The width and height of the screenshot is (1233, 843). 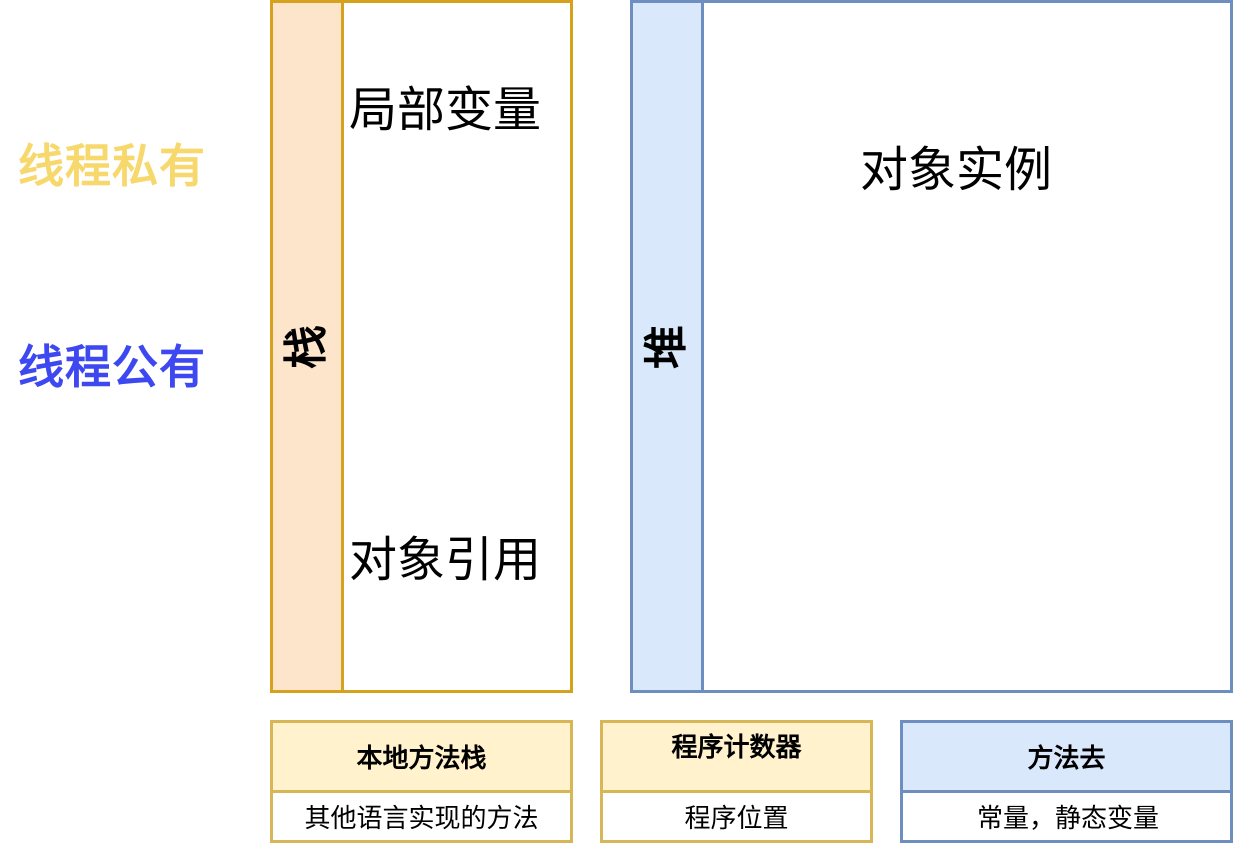 I want to click on stack-label-text: 栈, so click(x=306, y=346).